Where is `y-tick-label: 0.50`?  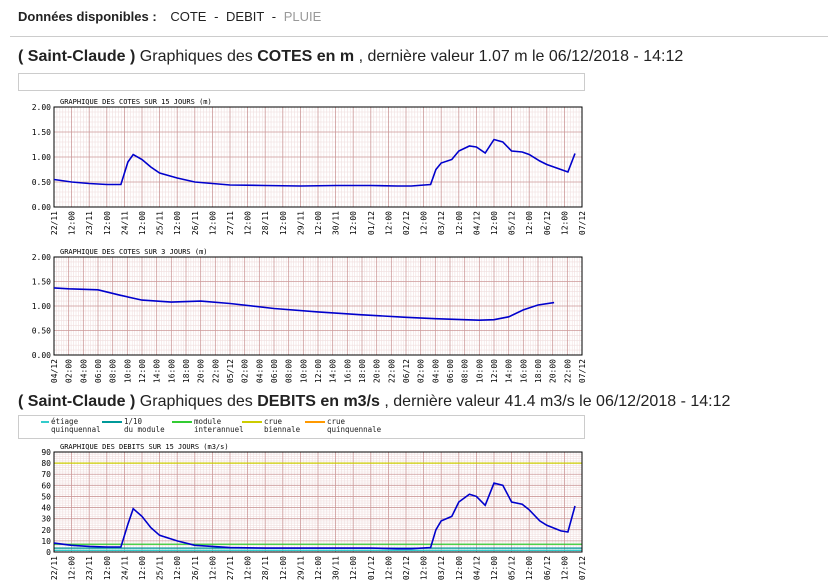
y-tick-label: 0.50 is located at coordinates (41, 331).